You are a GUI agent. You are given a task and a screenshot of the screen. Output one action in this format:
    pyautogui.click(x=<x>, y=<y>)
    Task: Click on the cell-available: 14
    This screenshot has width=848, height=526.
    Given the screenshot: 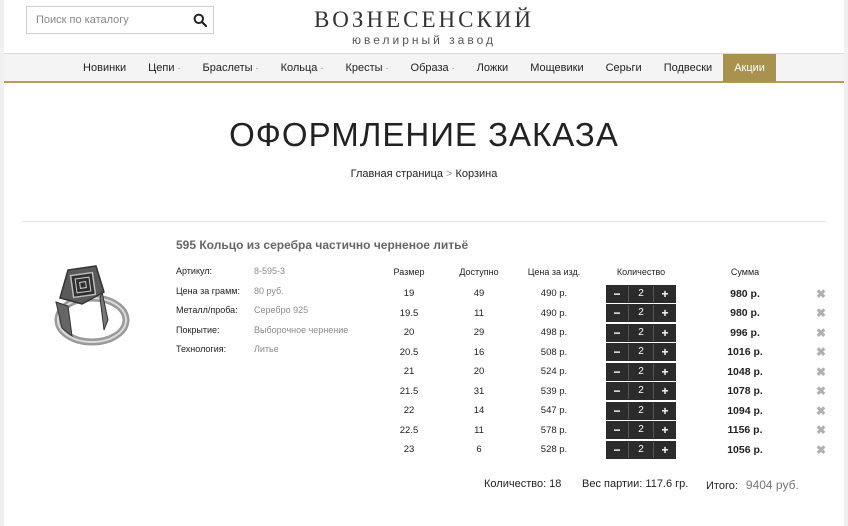 What is the action you would take?
    pyautogui.click(x=479, y=411)
    